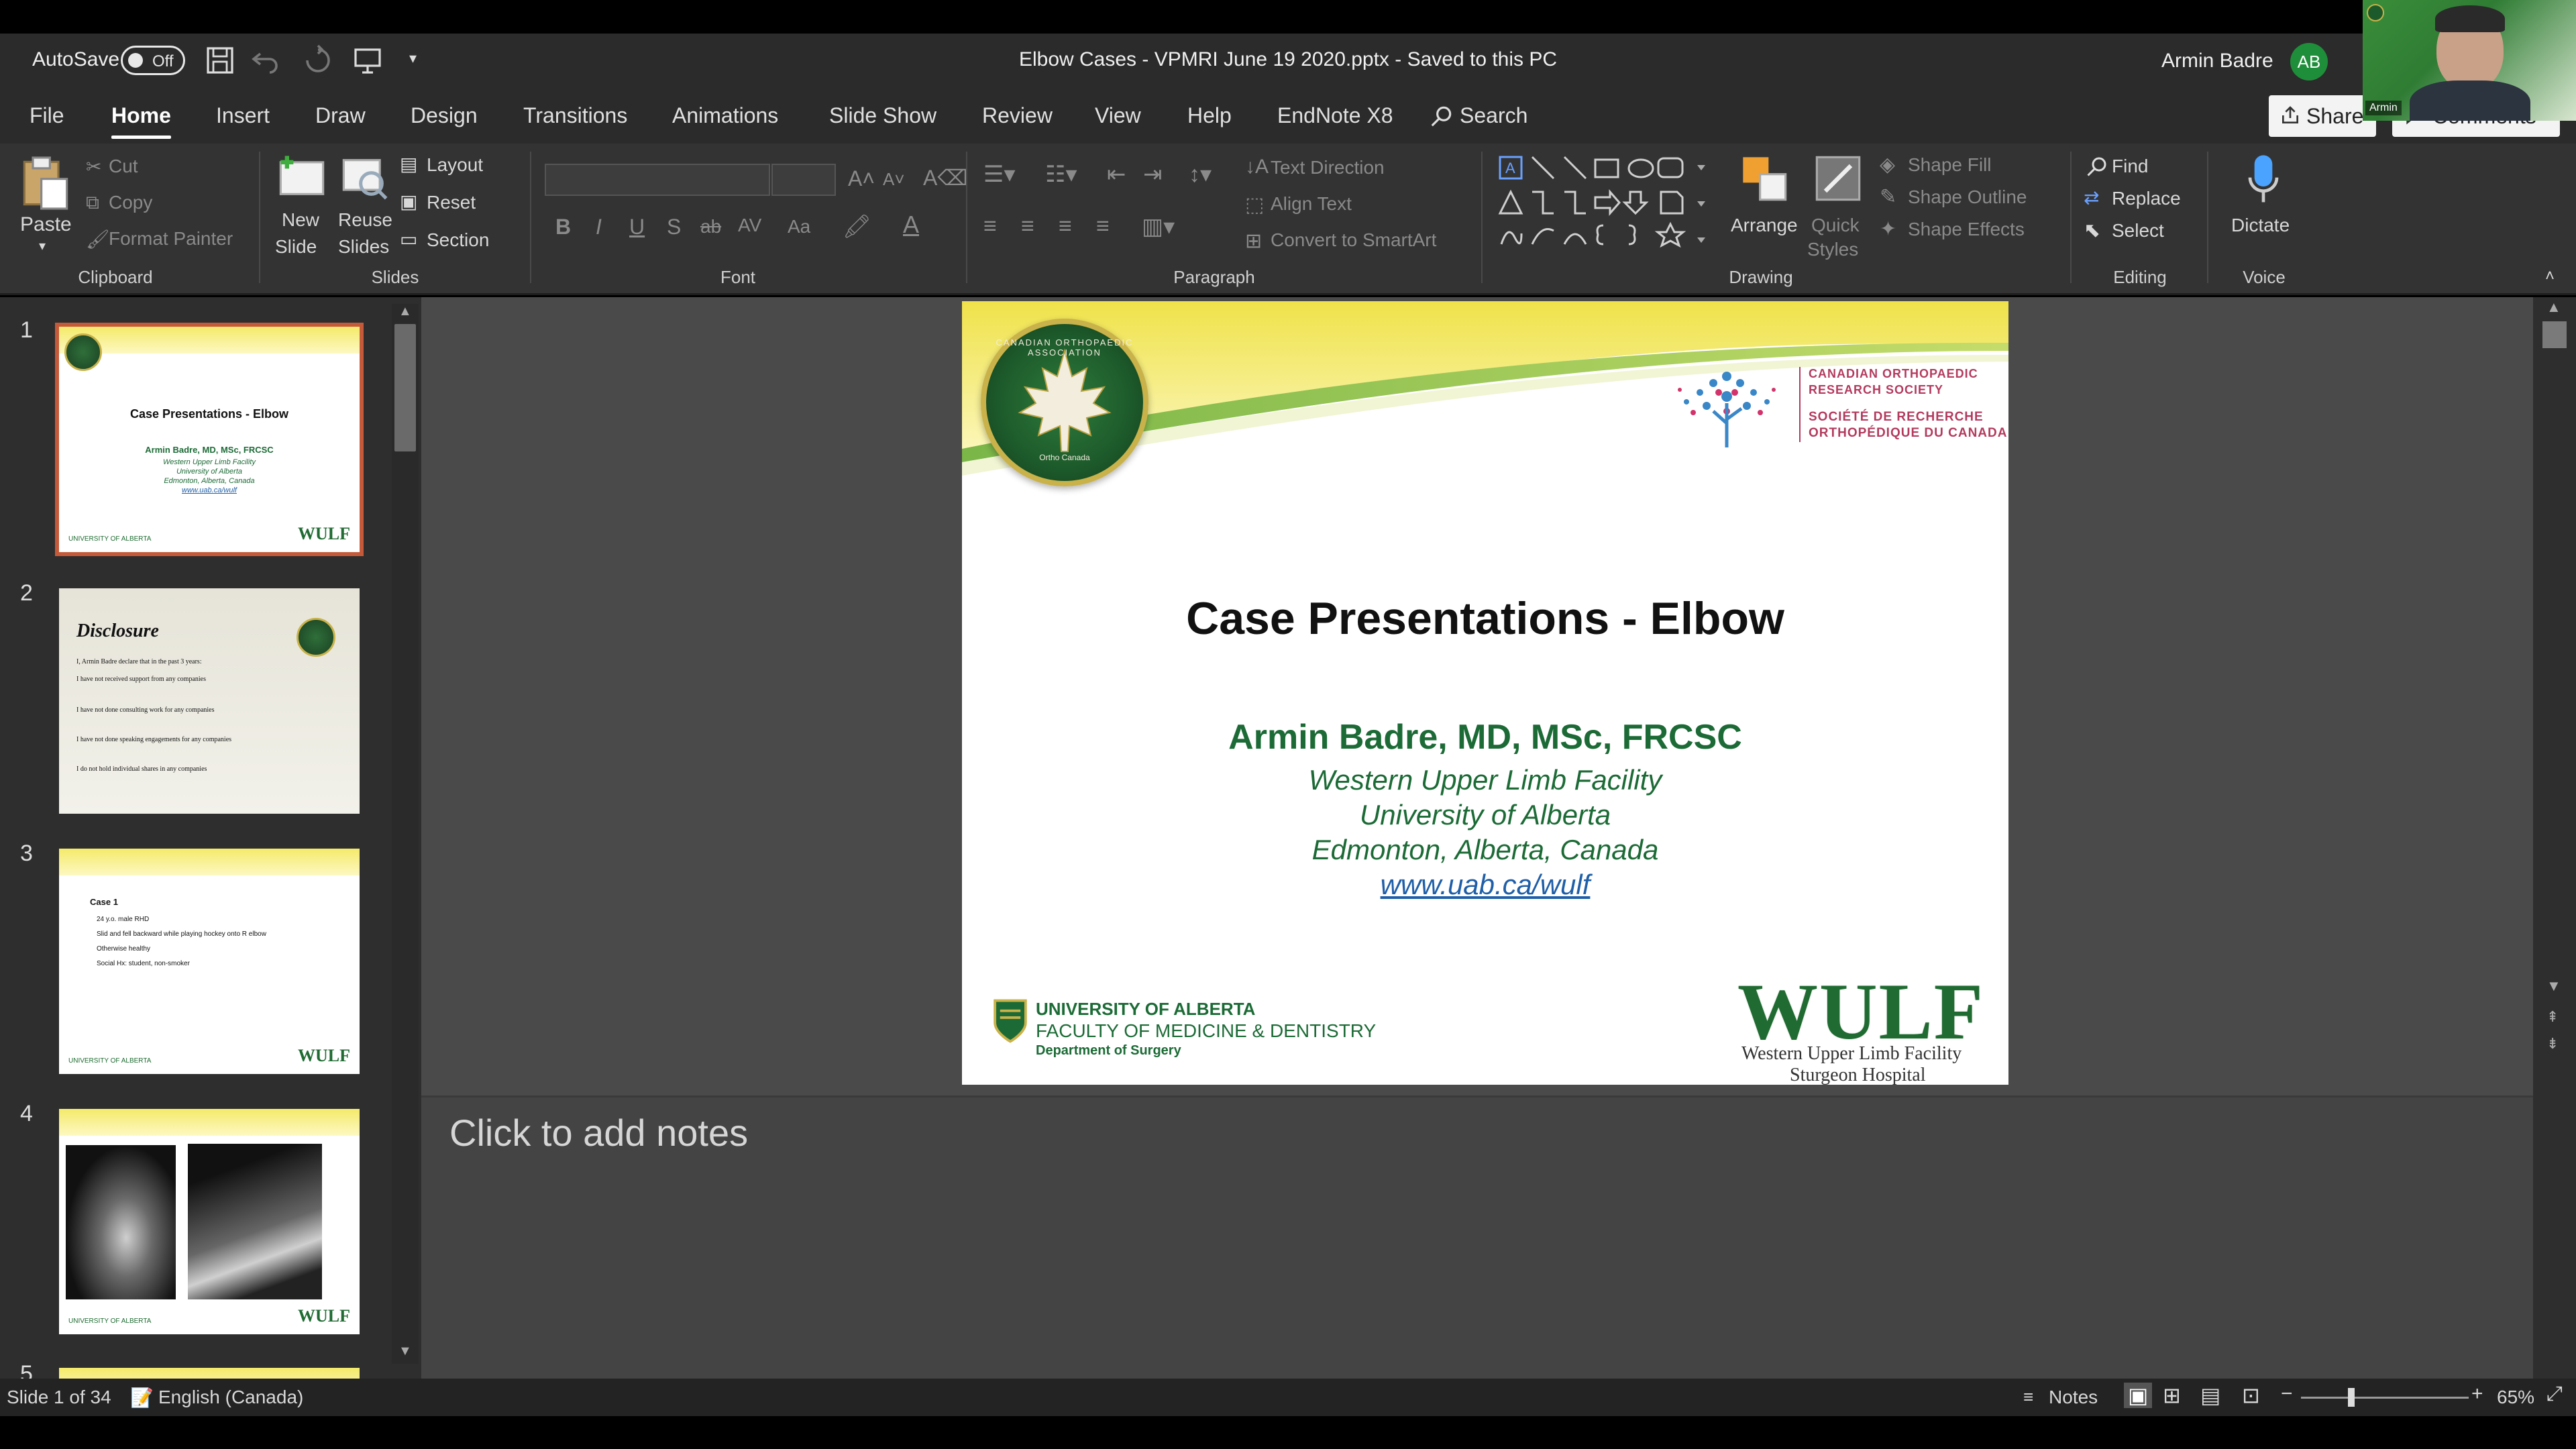 This screenshot has height=1449, width=2576. Describe the element at coordinates (1605, 202) in the screenshot. I see `shapes-gallery: A` at that location.